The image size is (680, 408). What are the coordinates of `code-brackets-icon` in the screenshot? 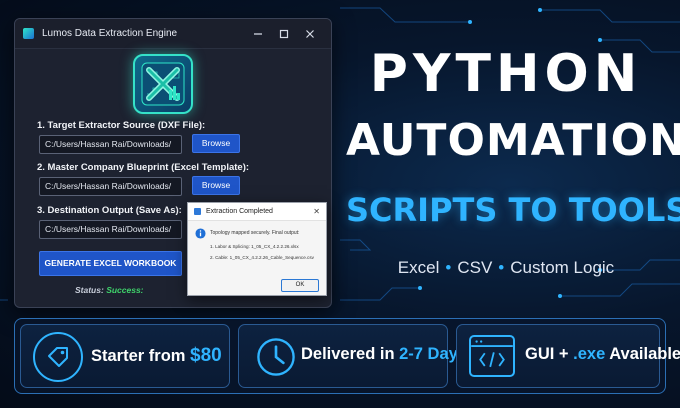 It's located at (492, 354).